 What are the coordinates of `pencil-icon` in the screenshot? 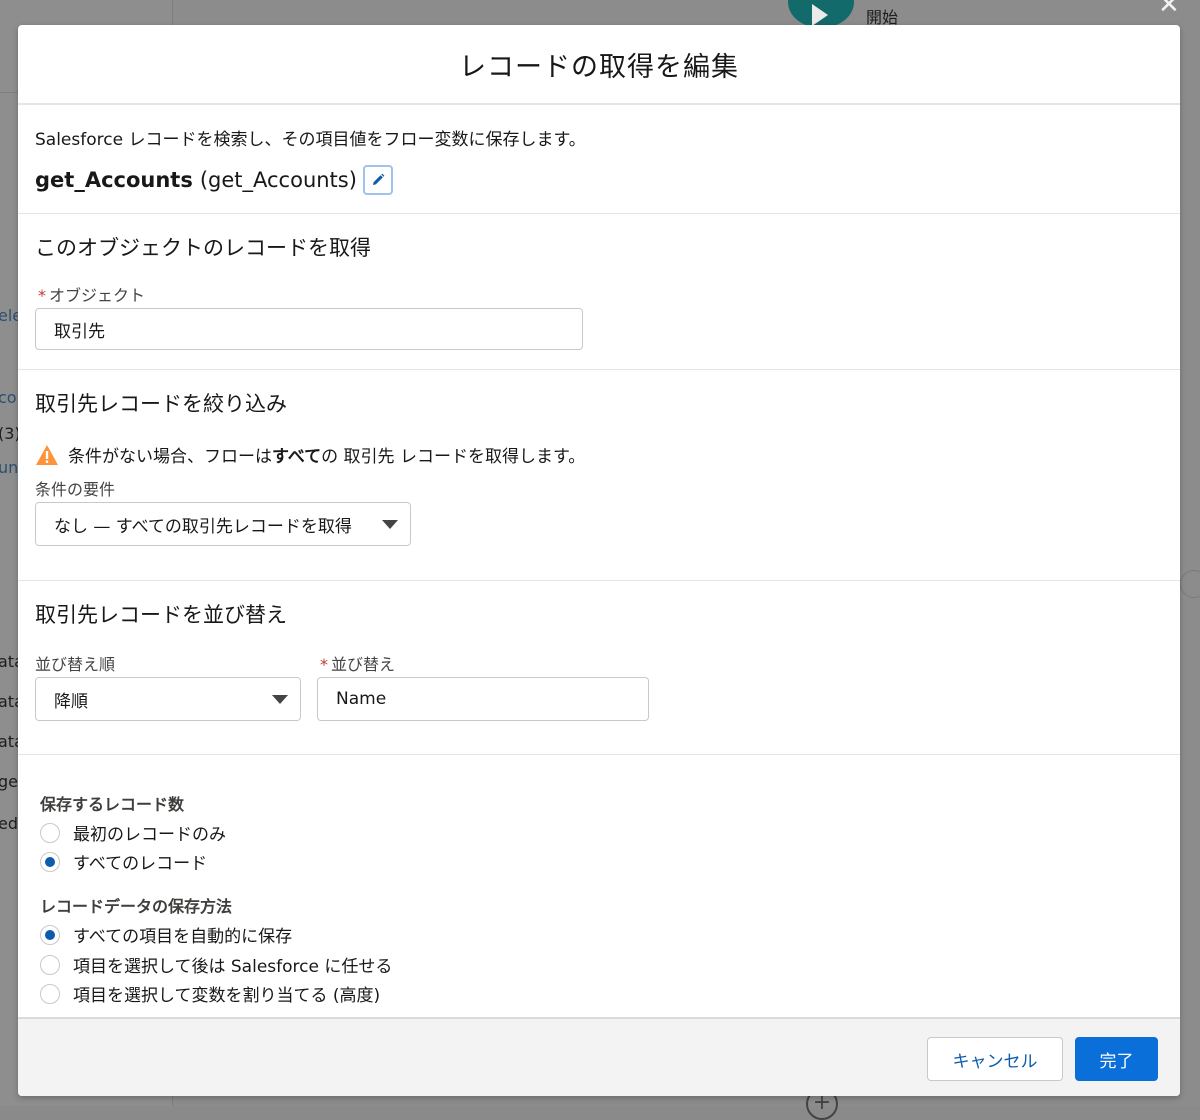 It's located at (378, 179).